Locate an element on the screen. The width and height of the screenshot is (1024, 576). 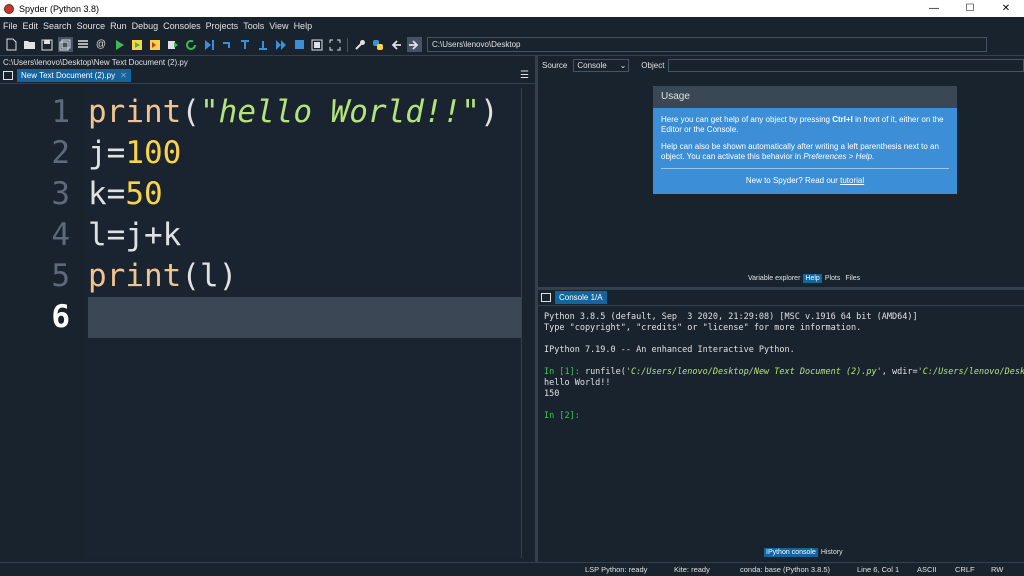
code-text: k=50 is located at coordinates (125, 194).